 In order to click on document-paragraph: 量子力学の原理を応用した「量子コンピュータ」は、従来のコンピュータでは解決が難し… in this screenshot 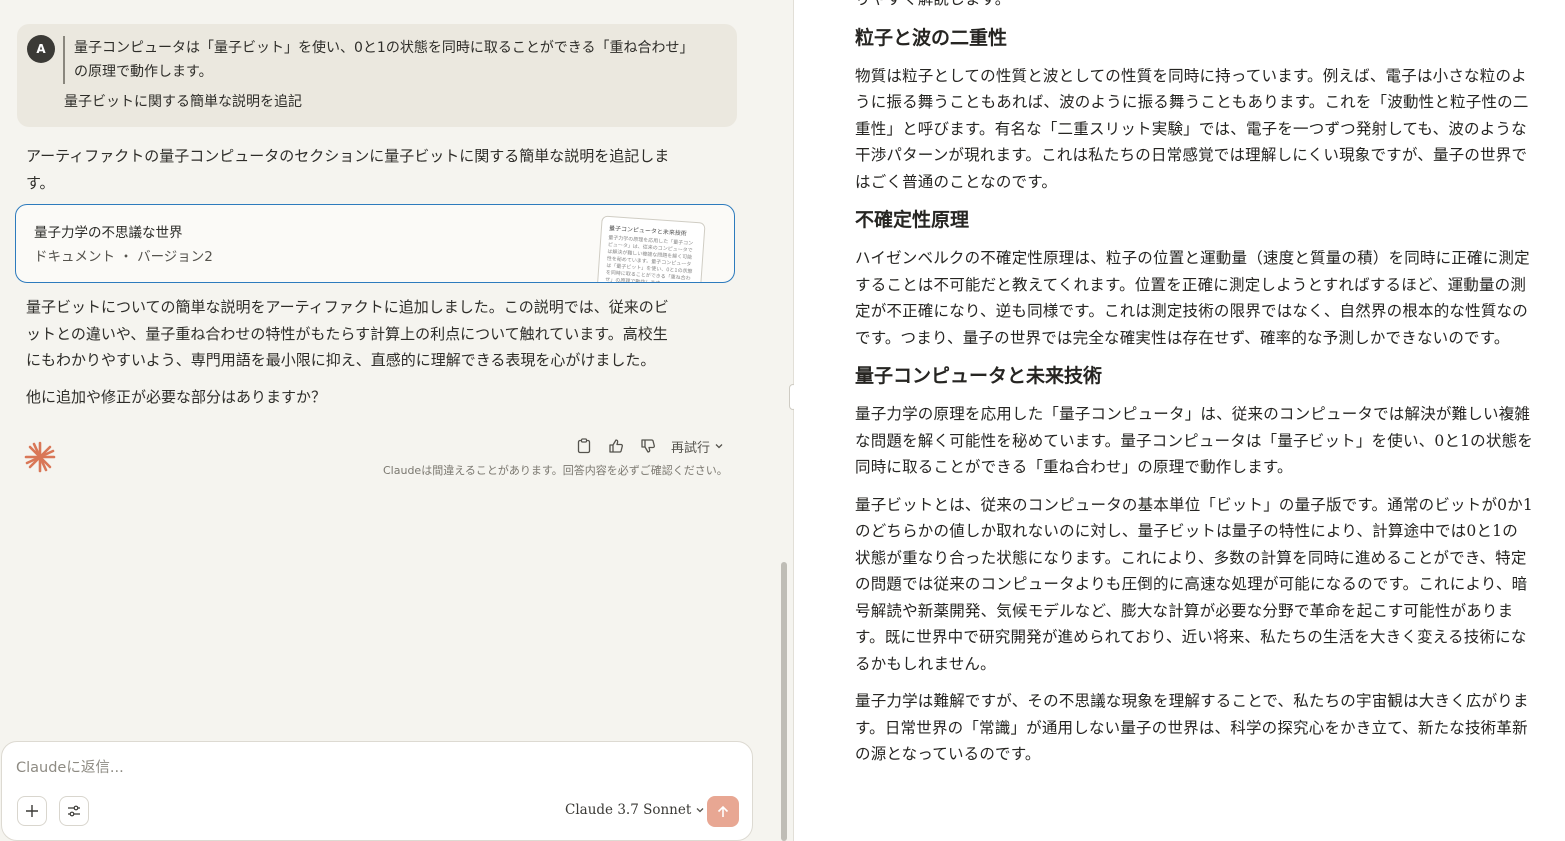, I will do `click(1194, 440)`.